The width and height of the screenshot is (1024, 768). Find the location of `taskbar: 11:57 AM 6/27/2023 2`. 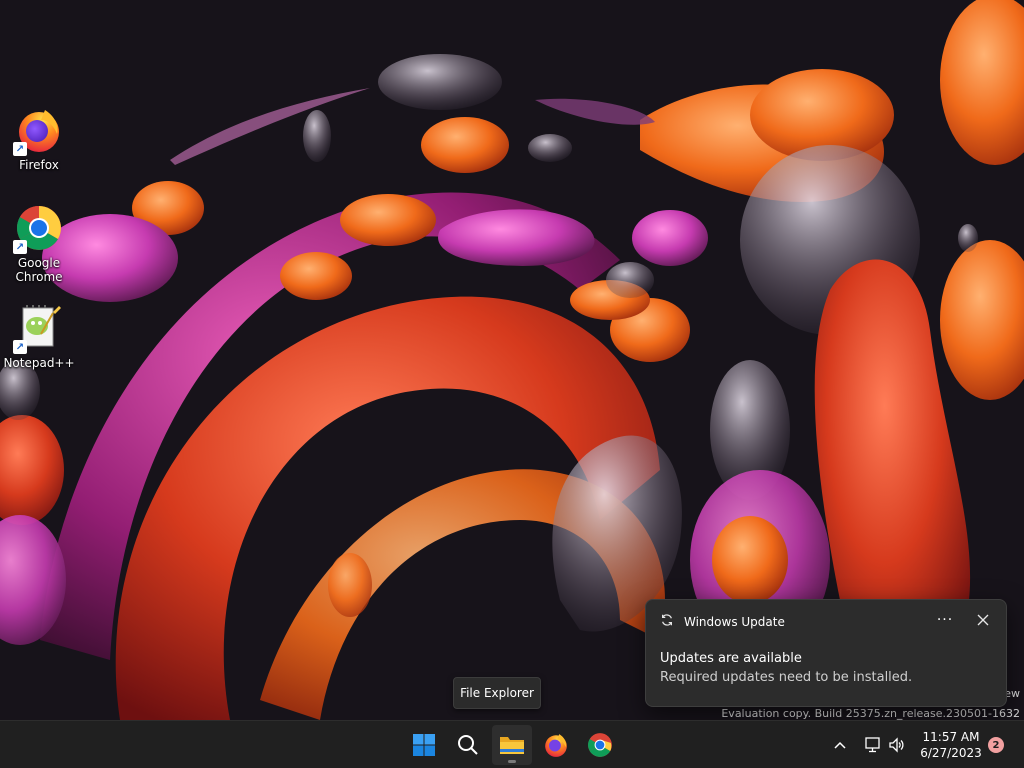

taskbar: 11:57 AM 6/27/2023 2 is located at coordinates (512, 744).